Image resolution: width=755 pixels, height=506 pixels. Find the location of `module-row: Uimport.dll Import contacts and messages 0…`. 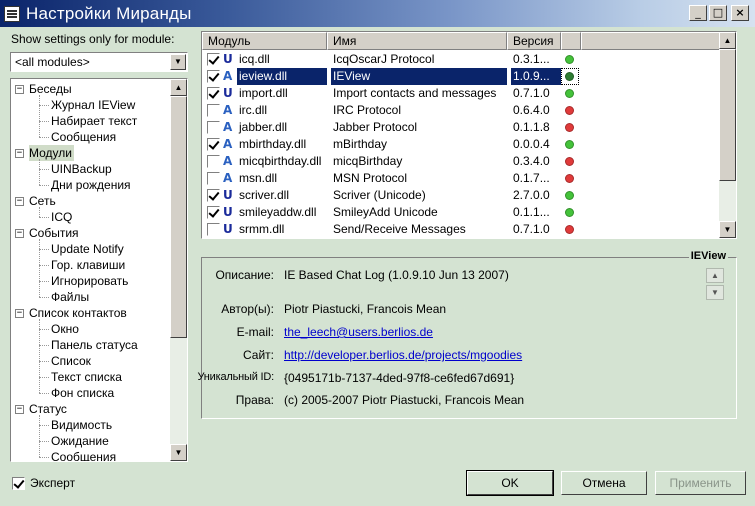

module-row: Uimport.dll Import contacts and messages 0… is located at coordinates (461, 93).